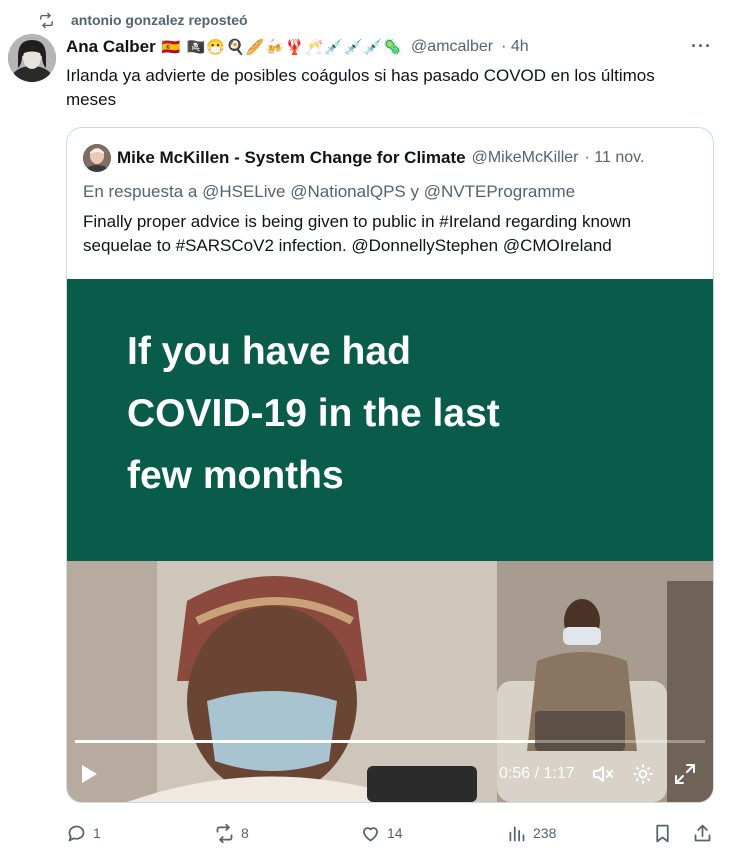 This screenshot has width=734, height=856. What do you see at coordinates (348, 191) in the screenshot?
I see `reply-mention-nationalqps: @NationalQPS` at bounding box center [348, 191].